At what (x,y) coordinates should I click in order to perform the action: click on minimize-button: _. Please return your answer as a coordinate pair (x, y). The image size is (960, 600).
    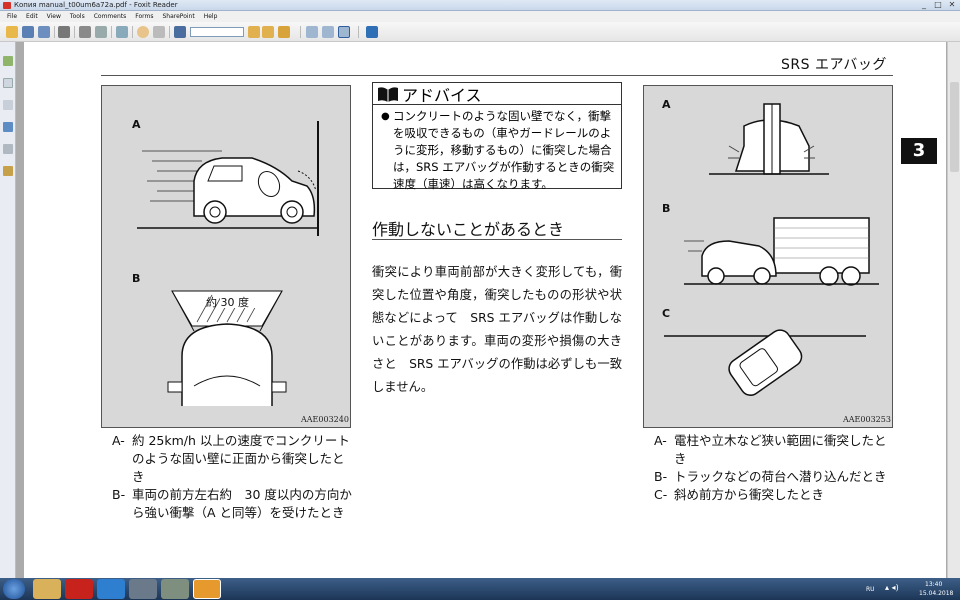
    Looking at the image, I should click on (924, 5).